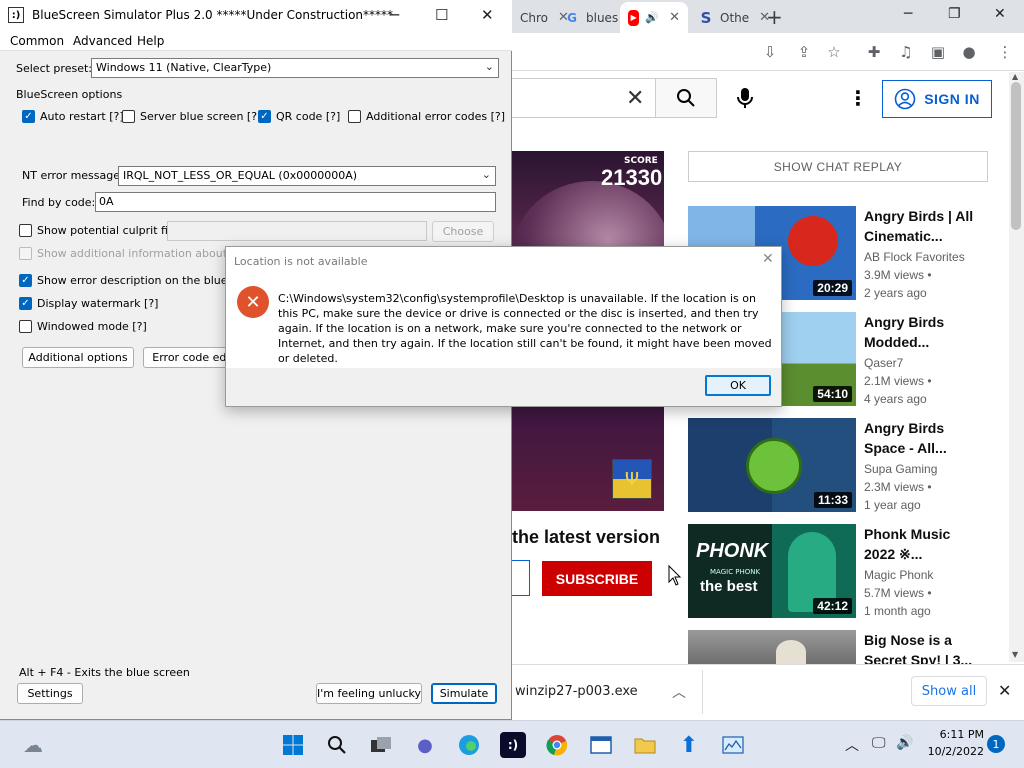 The image size is (1024, 768). I want to click on window-glyph-icon, so click(601, 745).